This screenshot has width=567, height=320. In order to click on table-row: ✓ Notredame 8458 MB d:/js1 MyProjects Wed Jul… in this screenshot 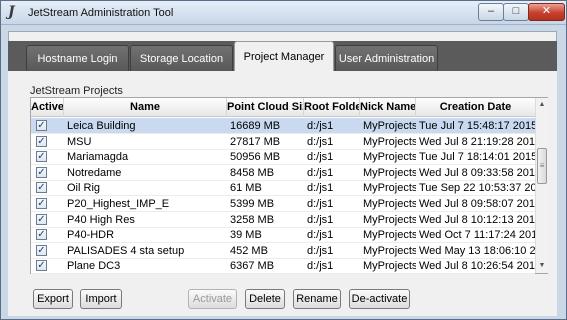, I will do `click(283, 173)`.